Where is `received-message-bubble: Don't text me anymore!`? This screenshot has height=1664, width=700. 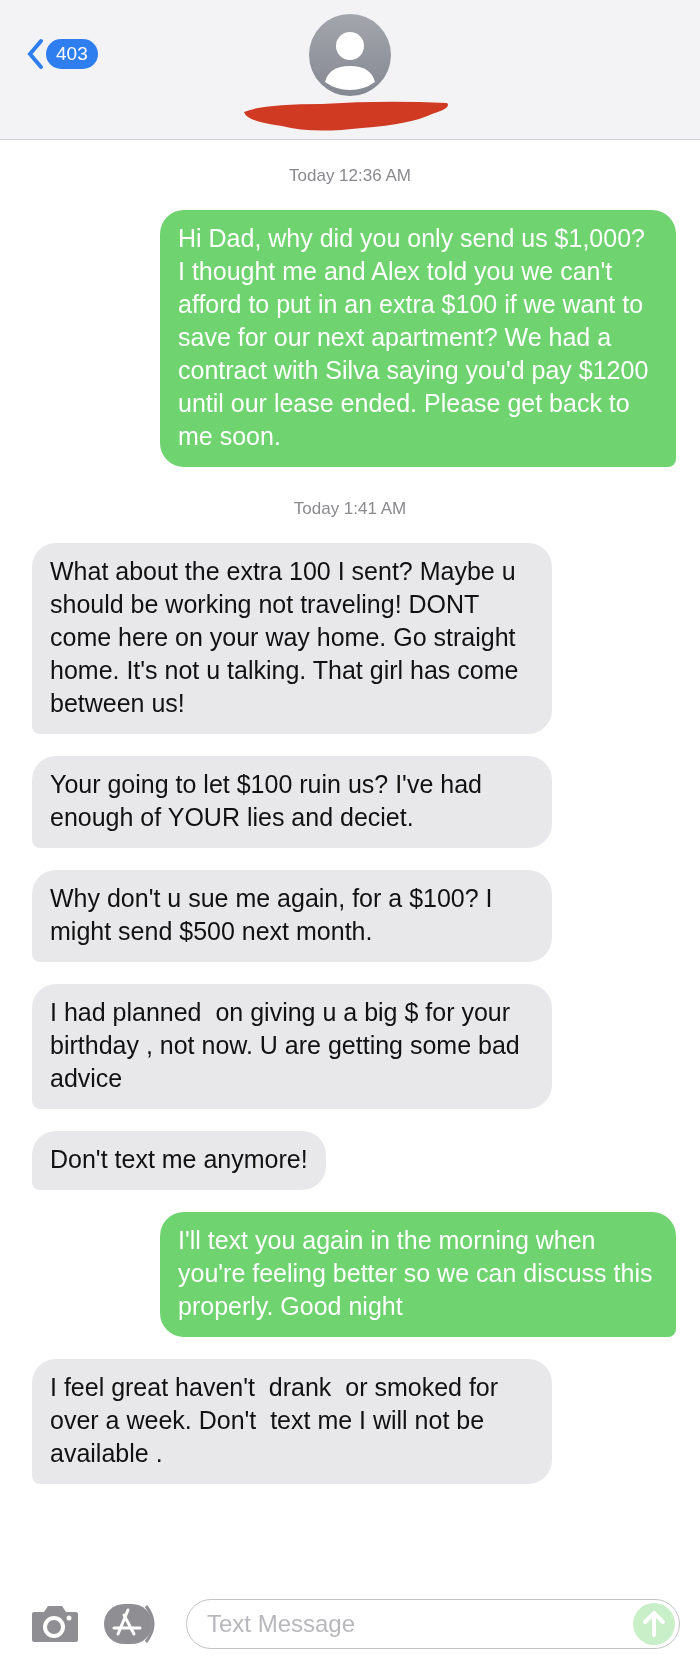 received-message-bubble: Don't text me anymore! is located at coordinates (179, 1160).